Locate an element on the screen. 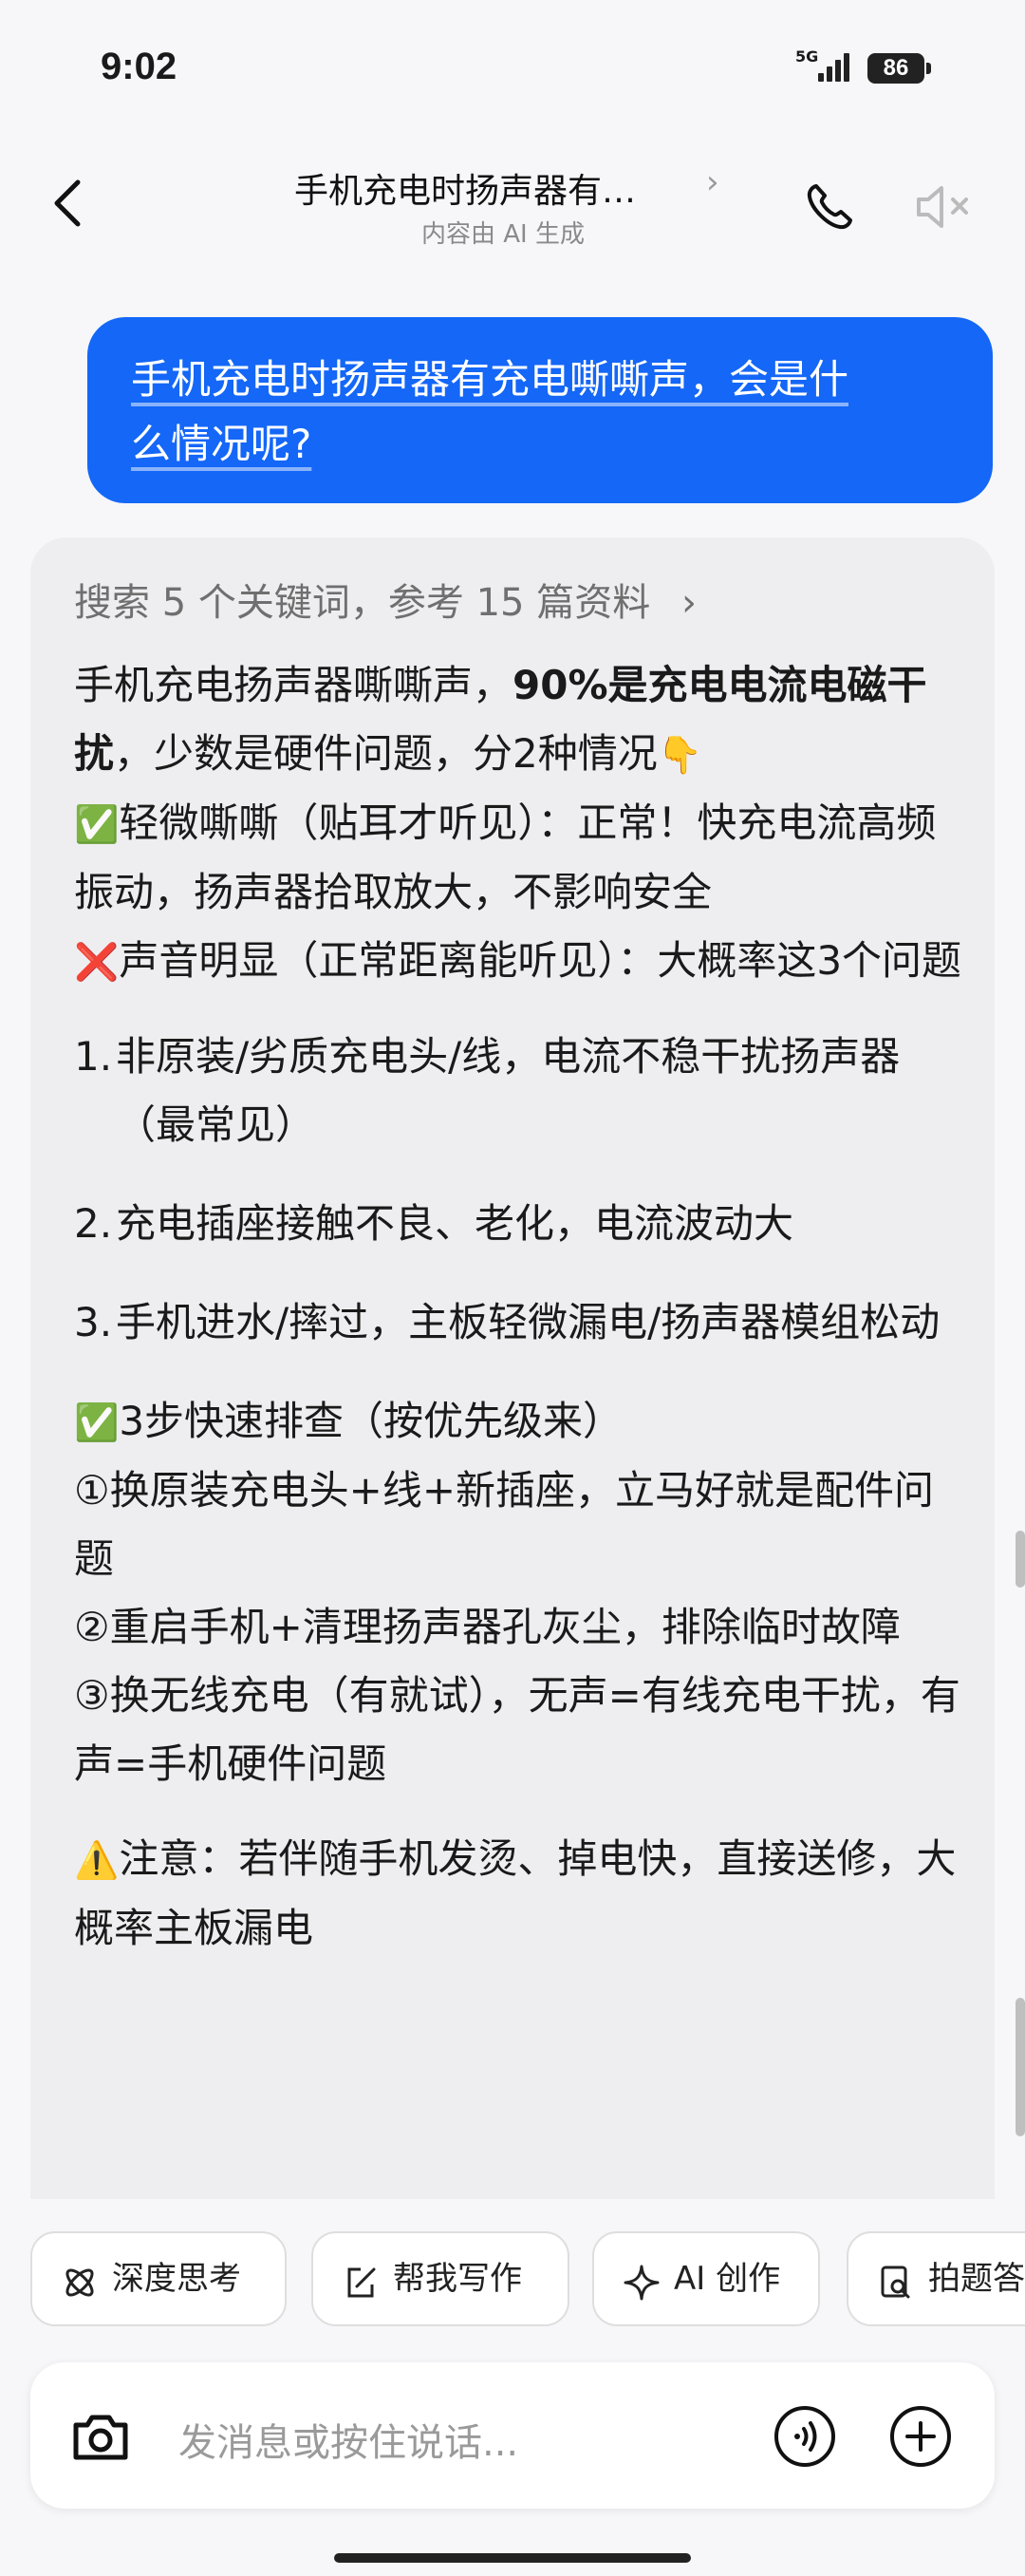 This screenshot has height=2576, width=1025. step-item: ①换原装充电头+线+新插座，立马好就是配件问题 is located at coordinates (505, 1524).